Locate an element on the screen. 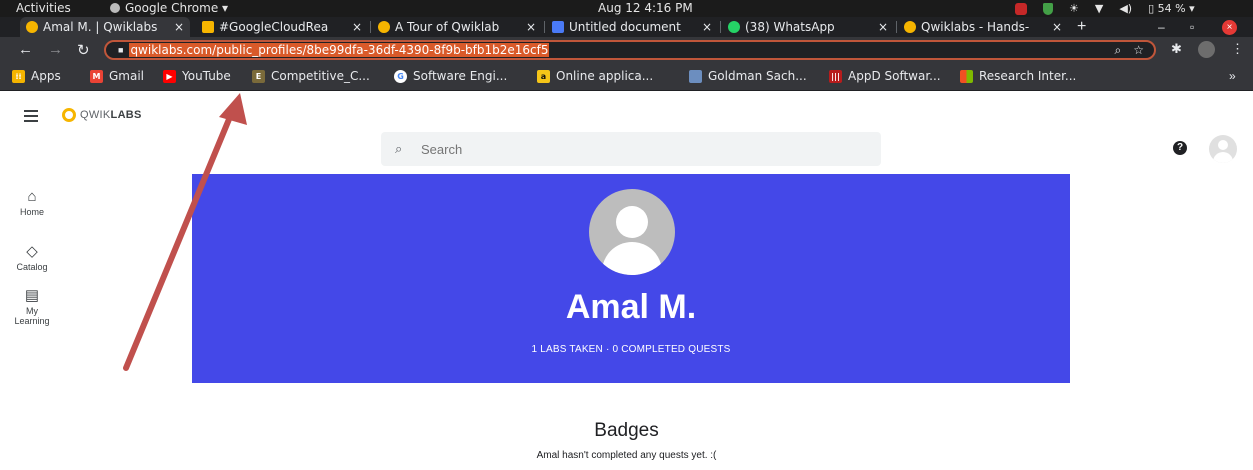 This screenshot has width=1253, height=470. profile-name: Amal M. is located at coordinates (631, 307).